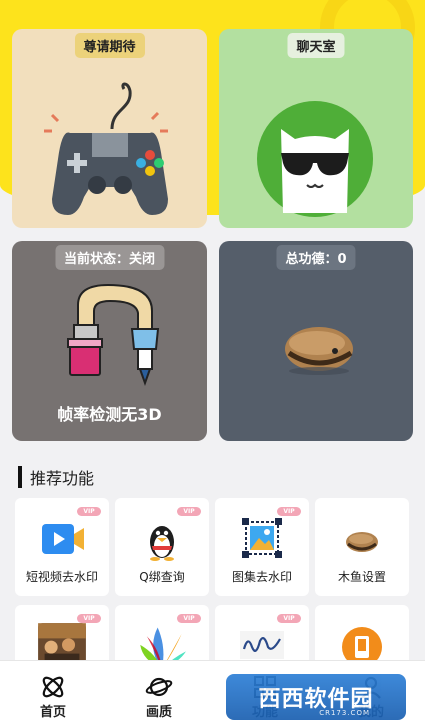  What do you see at coordinates (158, 712) in the screenshot?
I see `nav-label: 画质` at bounding box center [158, 712].